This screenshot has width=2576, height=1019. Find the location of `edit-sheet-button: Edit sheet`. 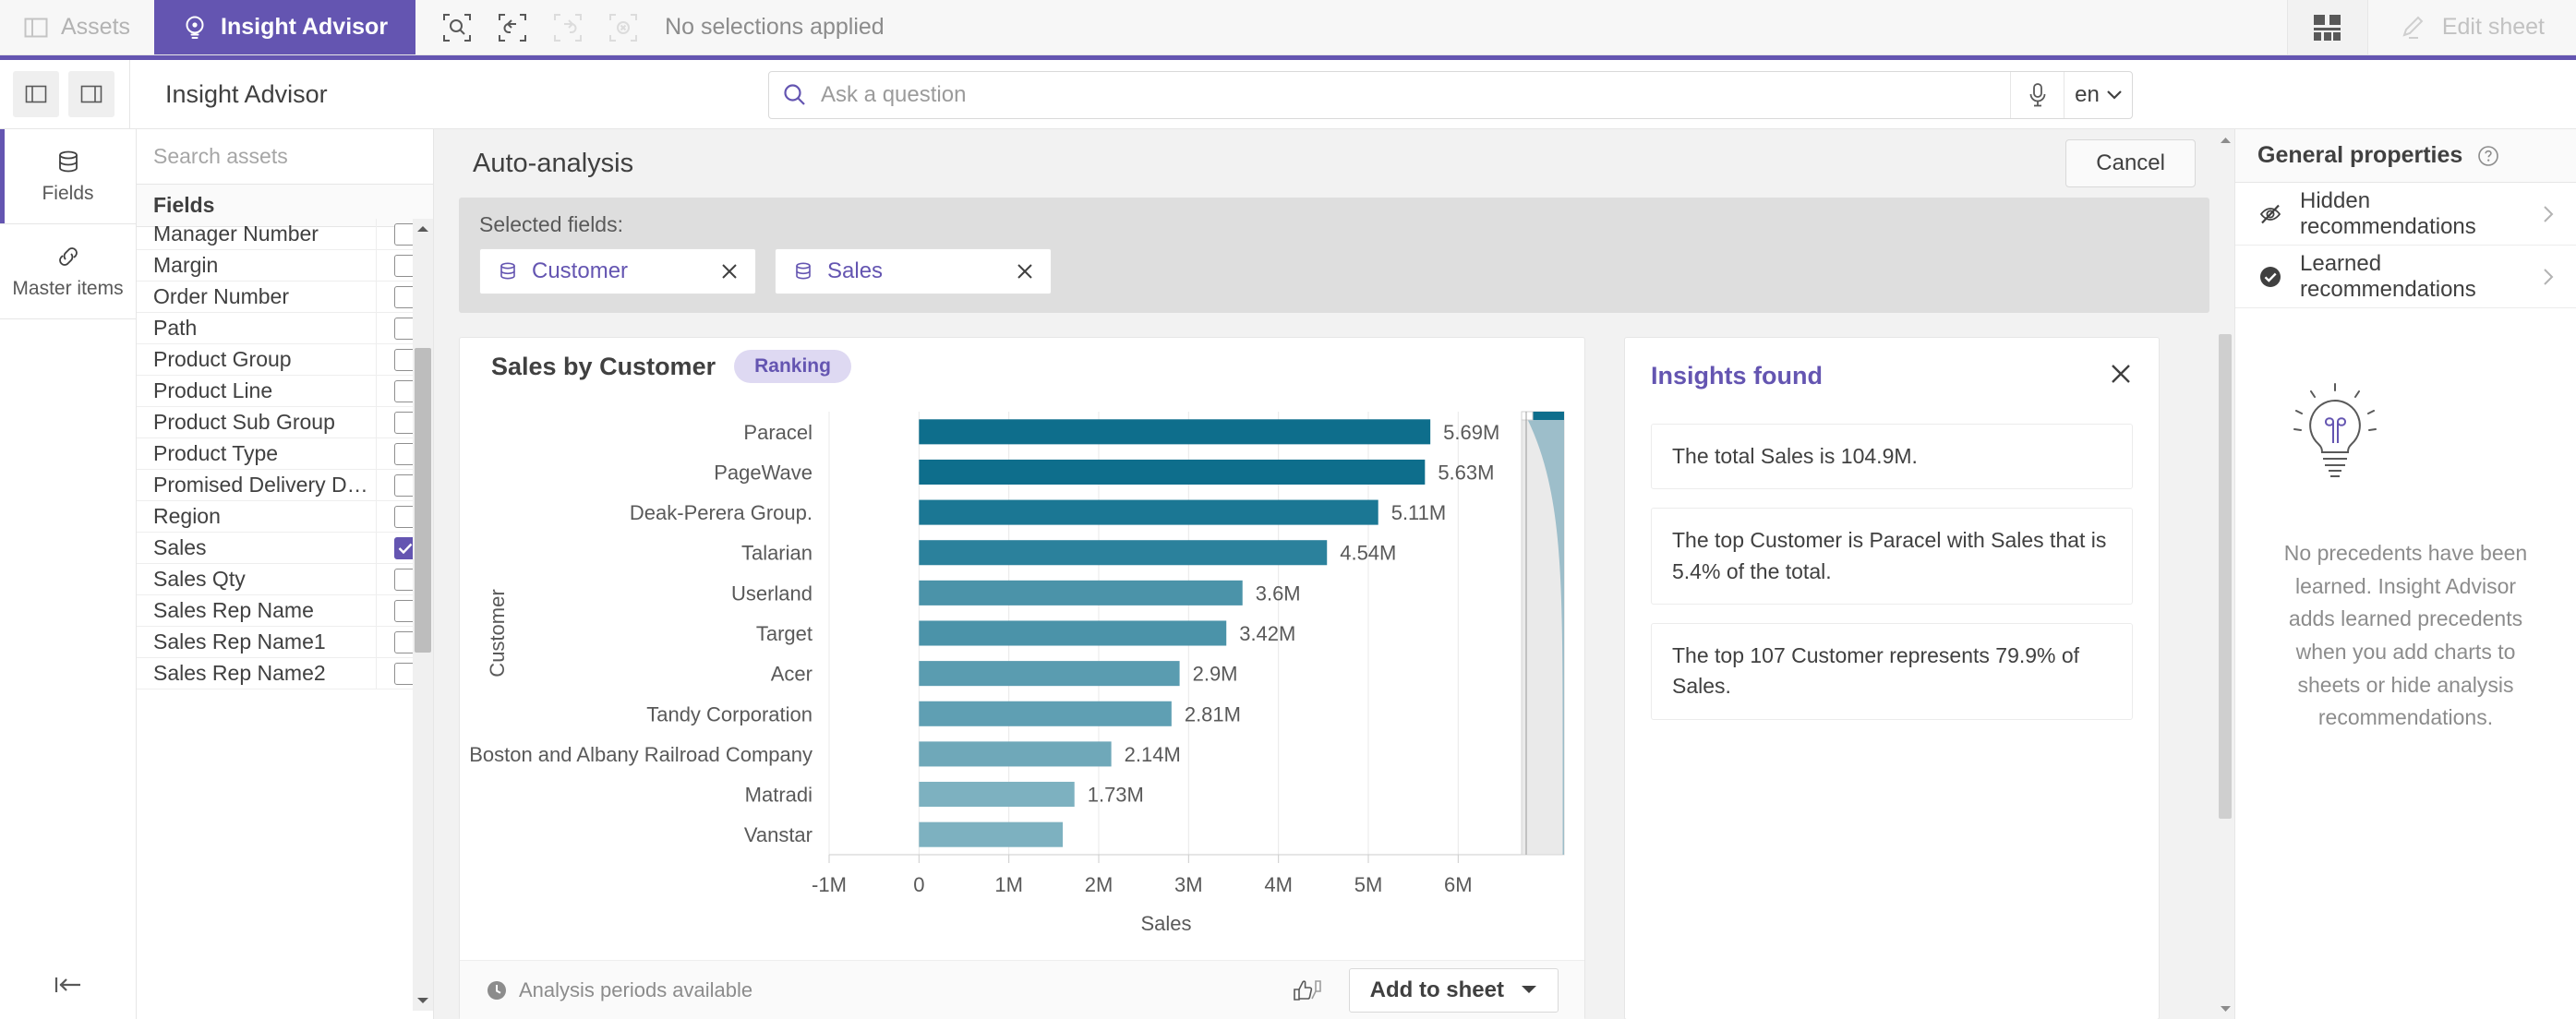

edit-sheet-button: Edit sheet is located at coordinates (2472, 27).